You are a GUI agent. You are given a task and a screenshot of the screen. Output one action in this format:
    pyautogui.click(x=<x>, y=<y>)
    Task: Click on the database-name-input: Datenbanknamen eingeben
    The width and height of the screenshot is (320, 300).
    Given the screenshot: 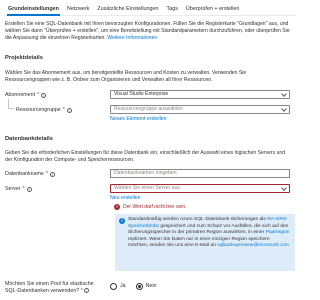 What is the action you would take?
    pyautogui.click(x=200, y=173)
    